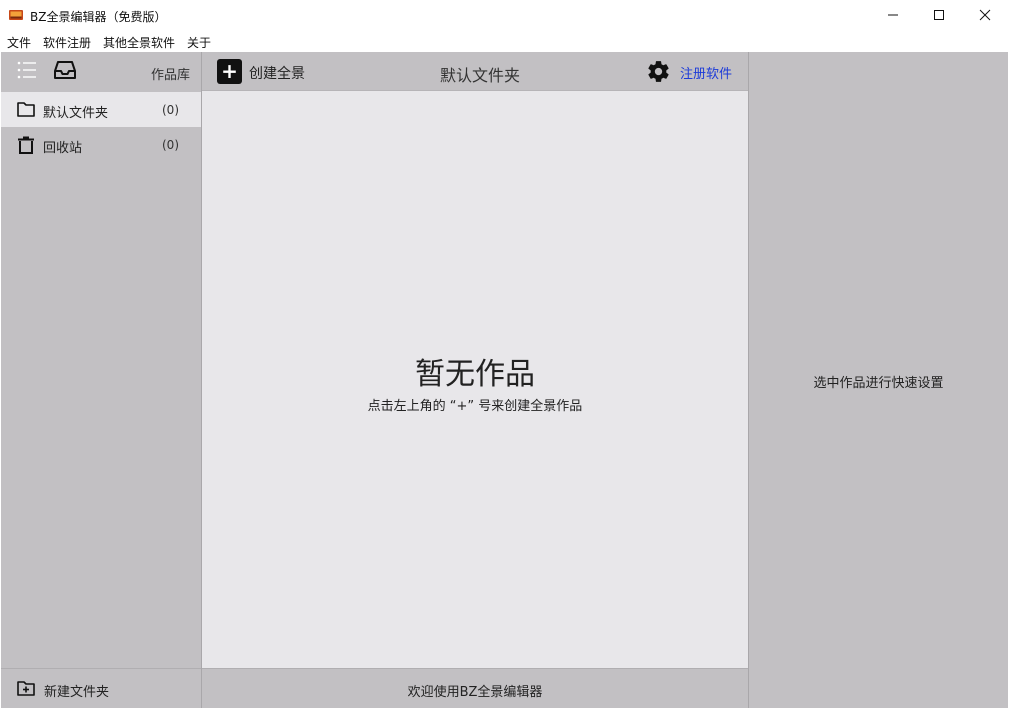 Image resolution: width=1009 pixels, height=709 pixels. What do you see at coordinates (480, 75) in the screenshot?
I see `current-folder-title: 默认文件夹` at bounding box center [480, 75].